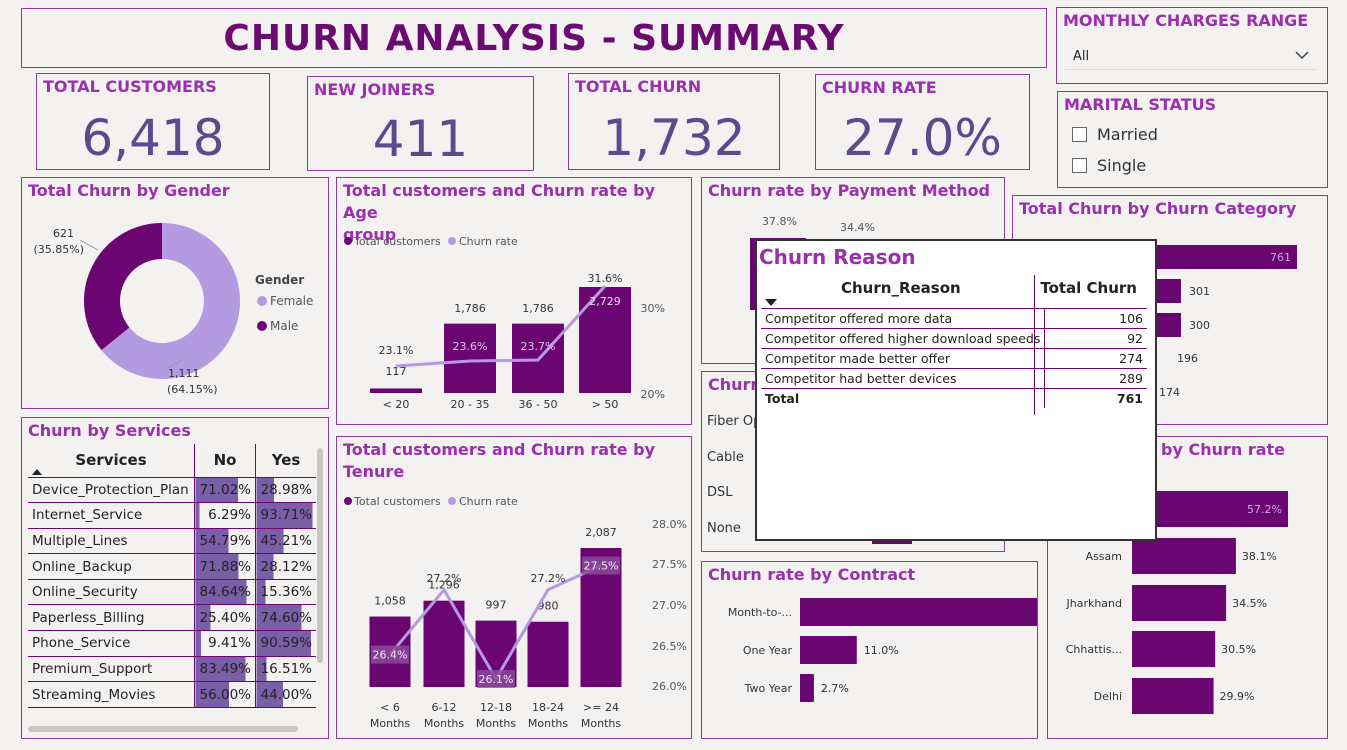 This screenshot has width=1347, height=750. I want to click on slicer-title: MARITAL STATUS, so click(1140, 104).